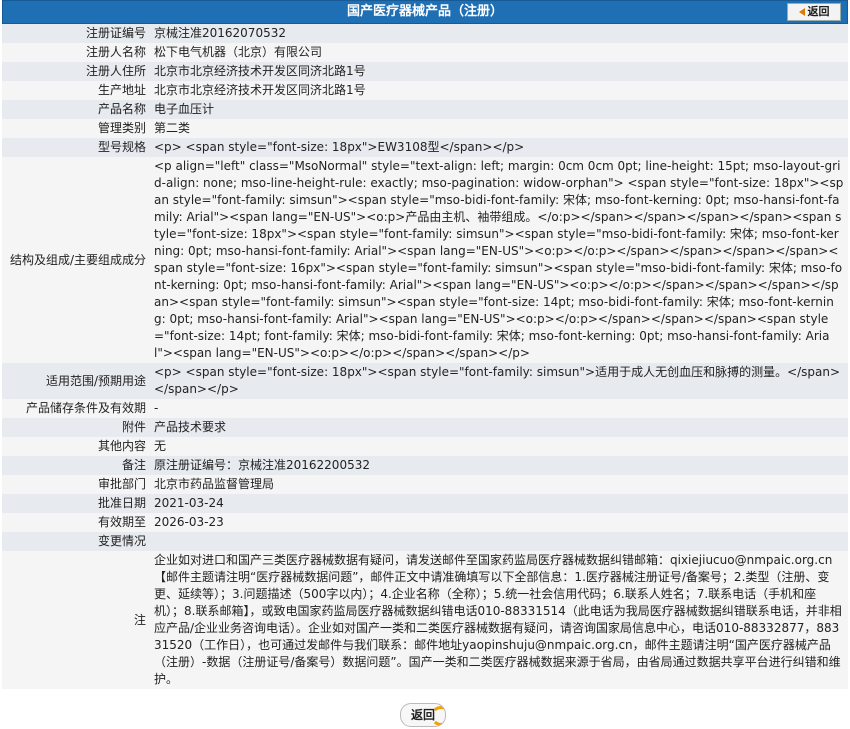 The height and width of the screenshot is (729, 850). Describe the element at coordinates (499, 52) in the screenshot. I see `field-value: 松下电气机器（北京）有限公司` at that location.